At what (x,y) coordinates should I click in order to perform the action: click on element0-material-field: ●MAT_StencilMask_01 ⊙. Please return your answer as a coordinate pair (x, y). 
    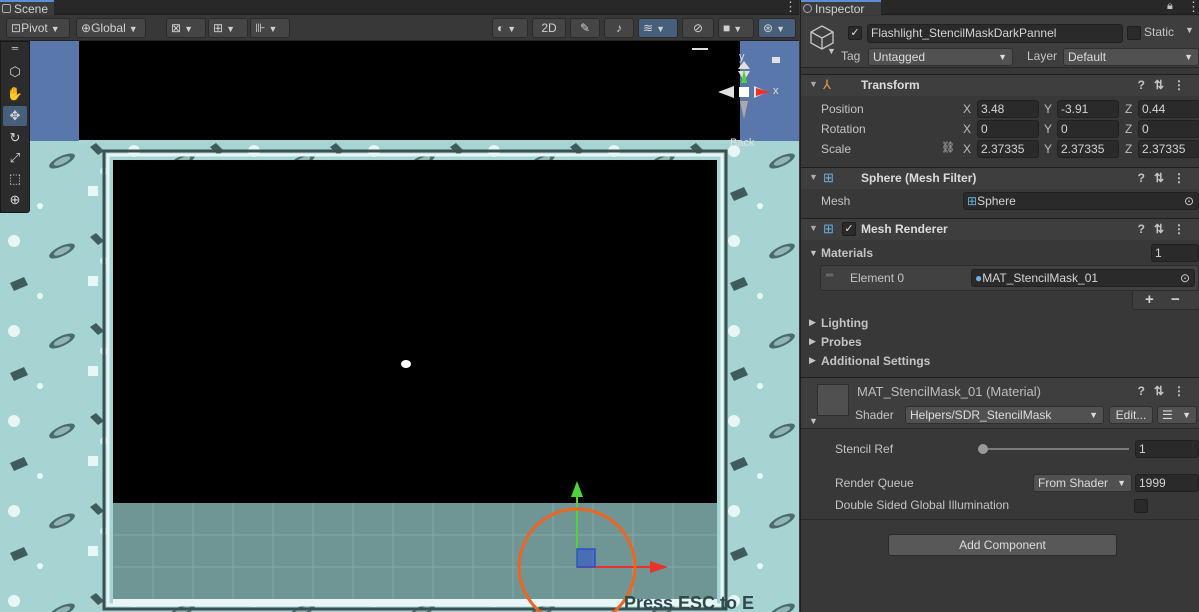
    Looking at the image, I should click on (1083, 278).